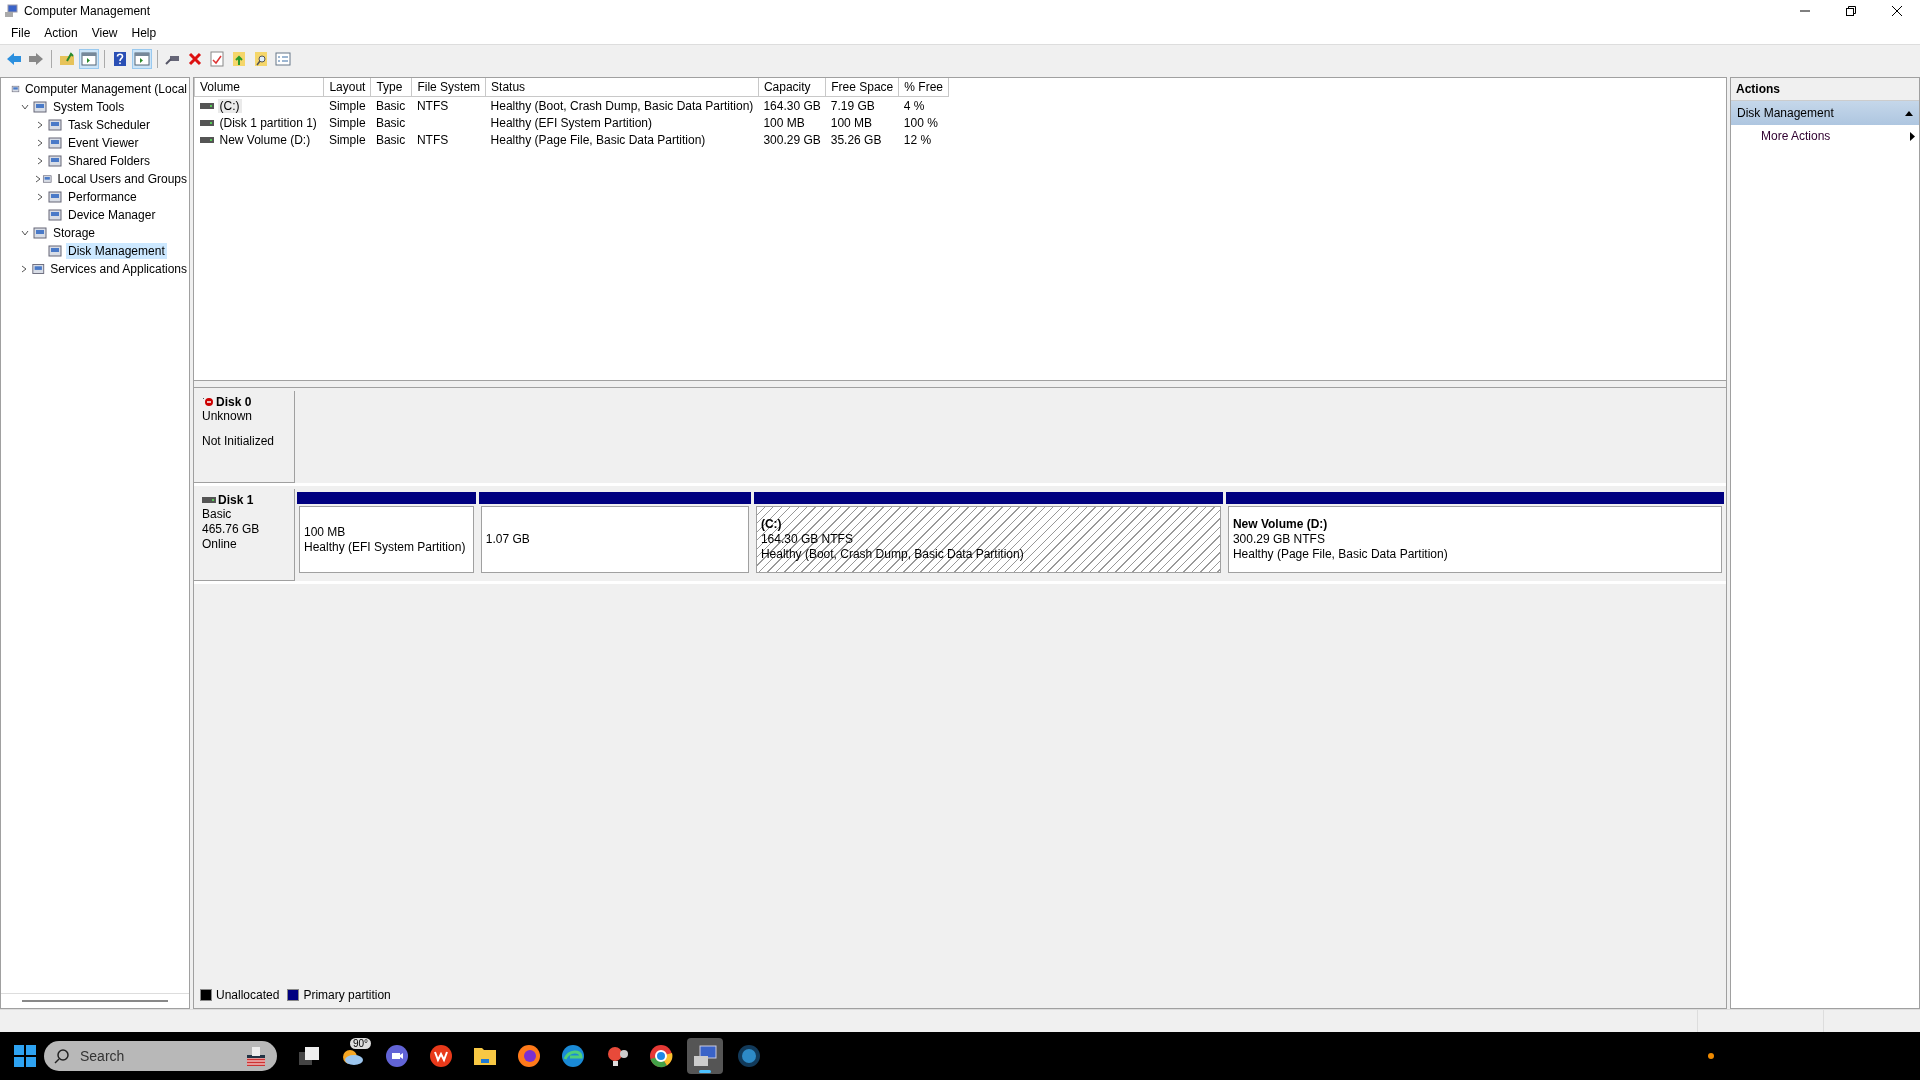 Image resolution: width=1920 pixels, height=1080 pixels. Describe the element at coordinates (239, 59) in the screenshot. I see `export-folder-icon` at that location.